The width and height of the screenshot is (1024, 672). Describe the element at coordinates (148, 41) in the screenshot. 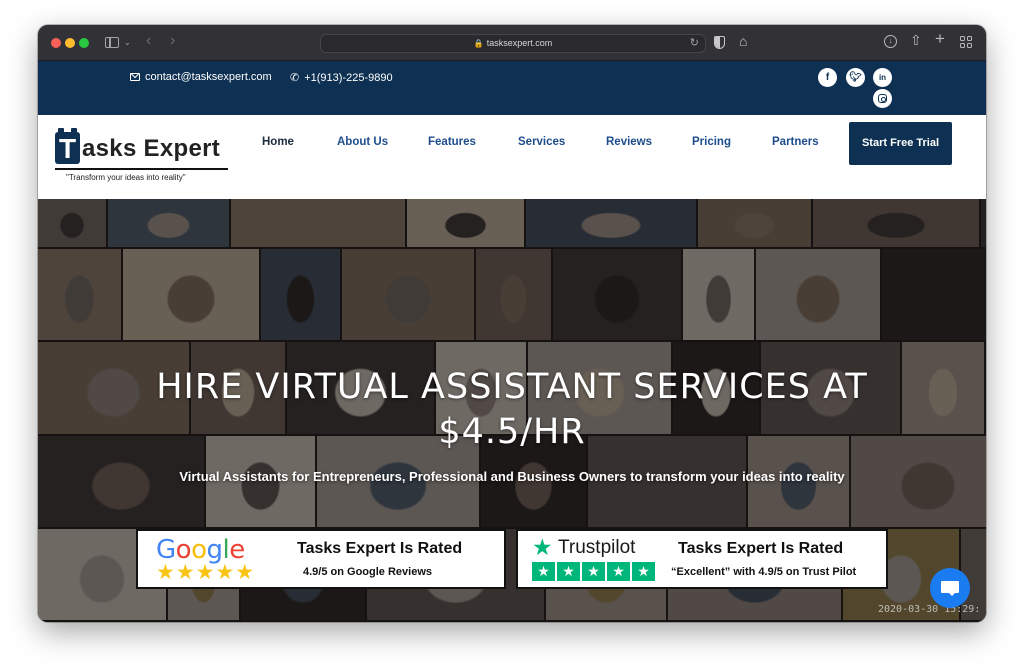

I see `back-icon: ‹` at that location.